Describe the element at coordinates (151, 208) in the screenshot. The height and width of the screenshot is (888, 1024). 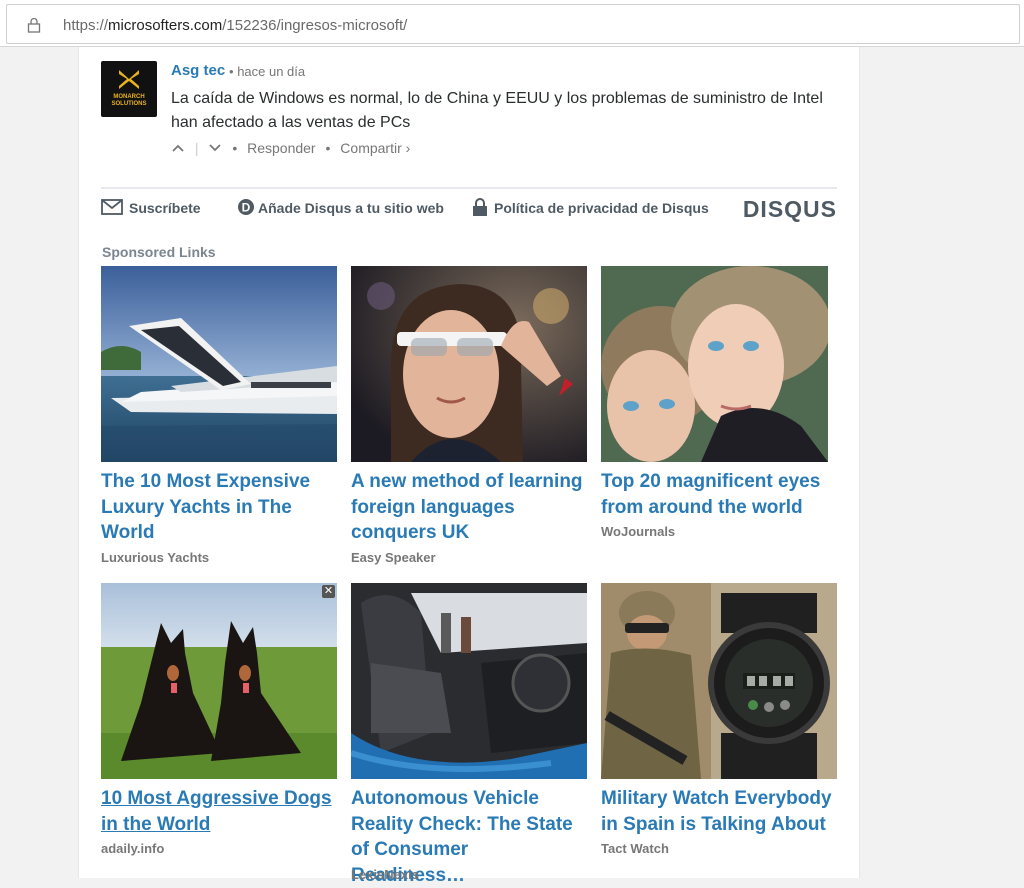
I see `subscribe-link: Suscríbete` at that location.